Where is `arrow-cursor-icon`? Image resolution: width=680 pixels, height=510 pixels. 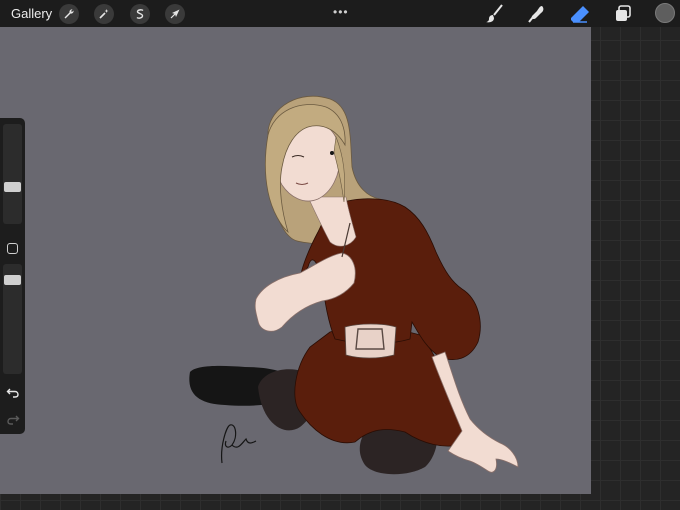
arrow-cursor-icon is located at coordinates (175, 14).